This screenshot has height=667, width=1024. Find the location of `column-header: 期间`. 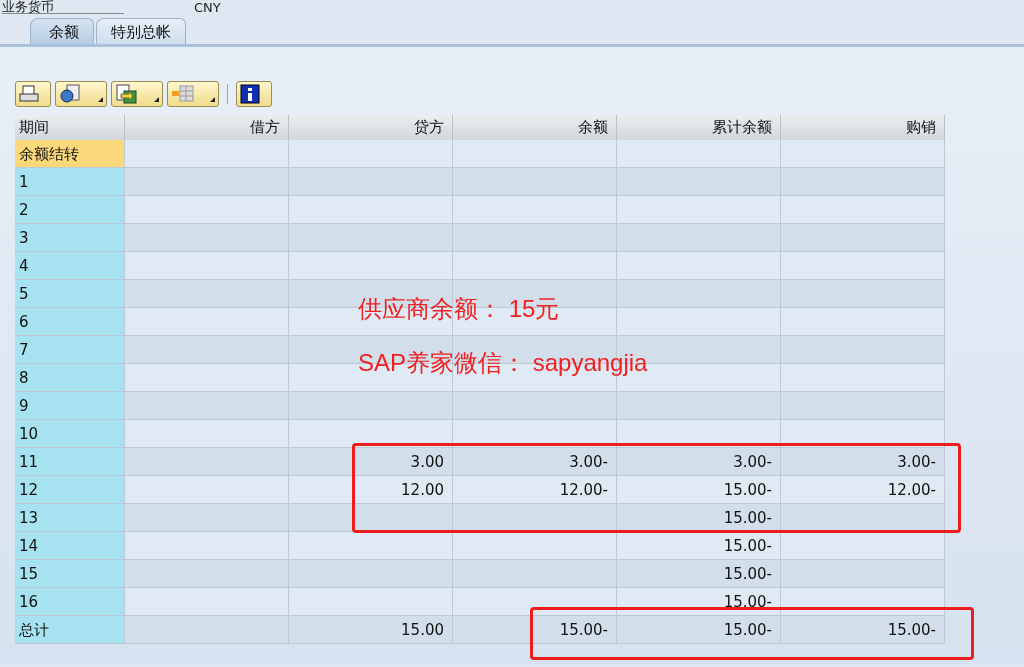

column-header: 期间 is located at coordinates (70, 127).